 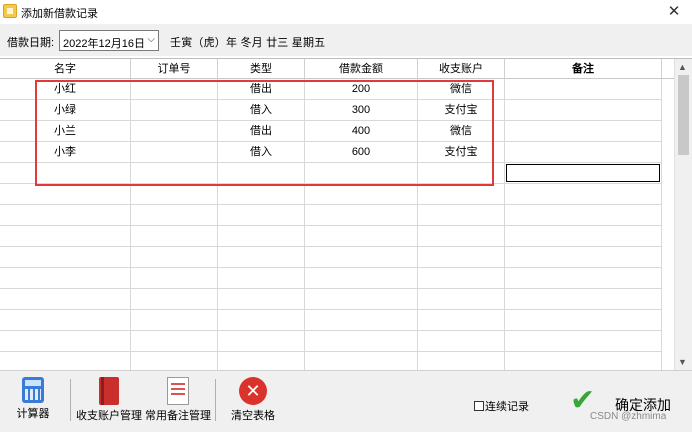 I want to click on cell-amount: 400, so click(x=361, y=131).